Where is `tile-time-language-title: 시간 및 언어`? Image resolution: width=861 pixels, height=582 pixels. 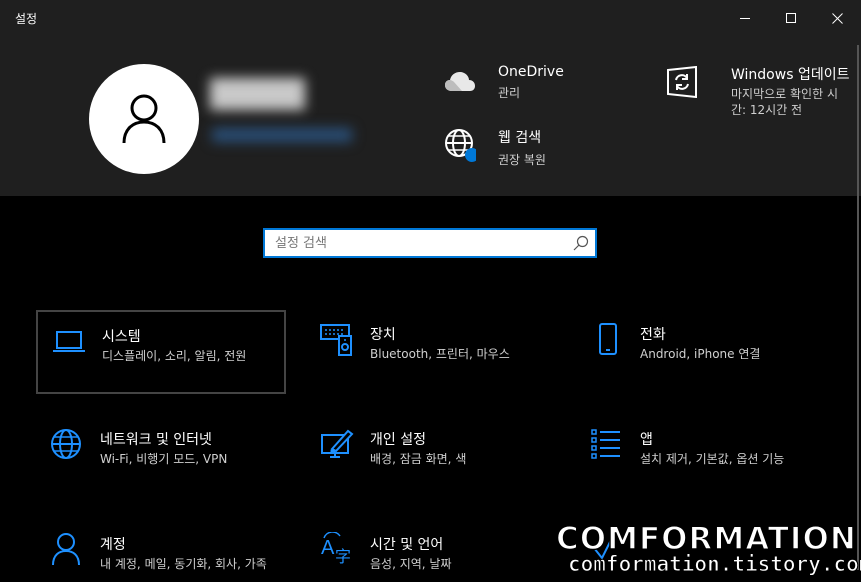
tile-time-language-title: 시간 및 언어 is located at coordinates (407, 545).